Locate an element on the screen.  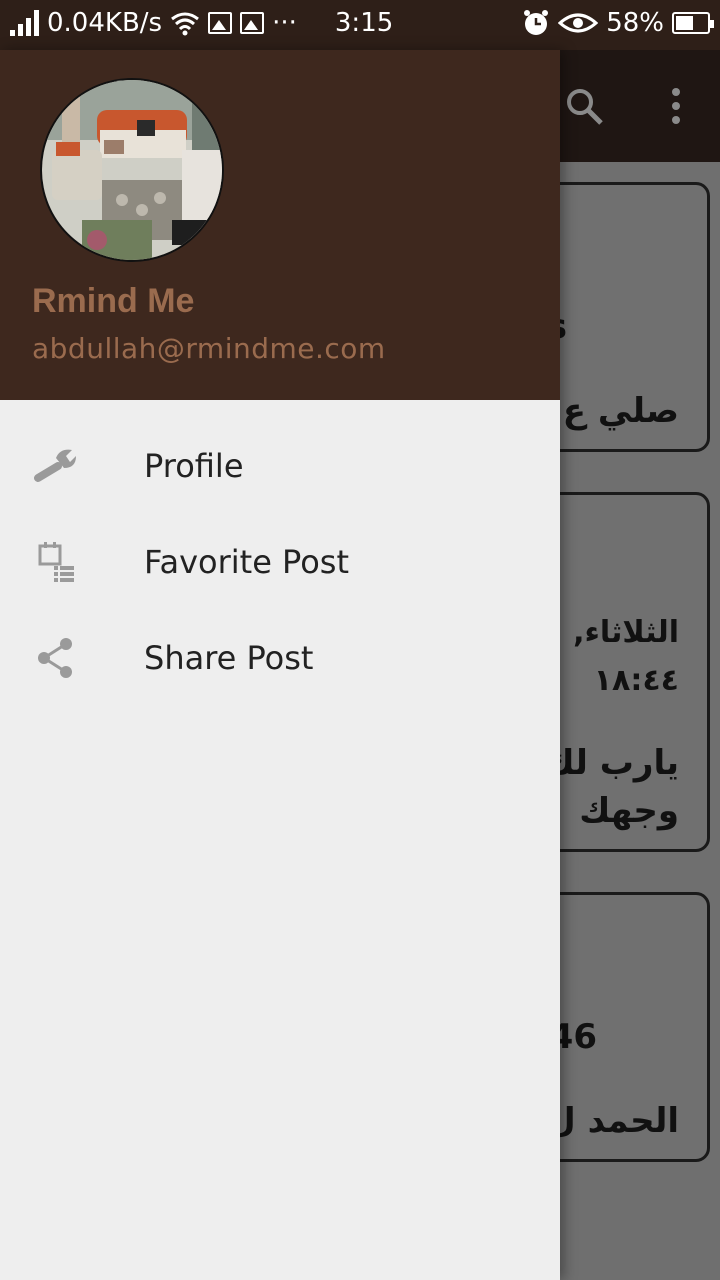
more-notifications-icon: ··· is located at coordinates (284, 23).